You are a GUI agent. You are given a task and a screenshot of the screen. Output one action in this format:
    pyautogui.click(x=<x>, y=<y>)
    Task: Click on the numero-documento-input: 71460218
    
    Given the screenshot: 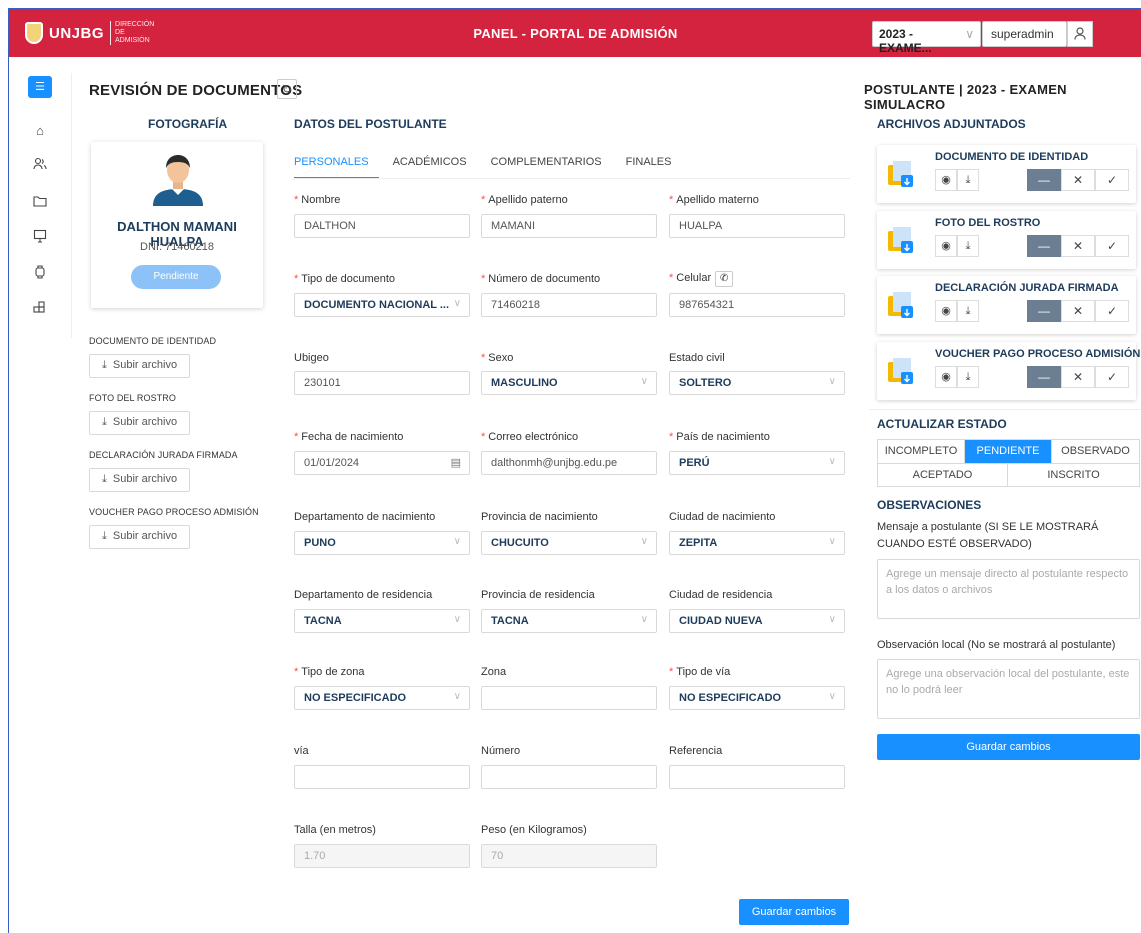 What is the action you would take?
    pyautogui.click(x=569, y=305)
    